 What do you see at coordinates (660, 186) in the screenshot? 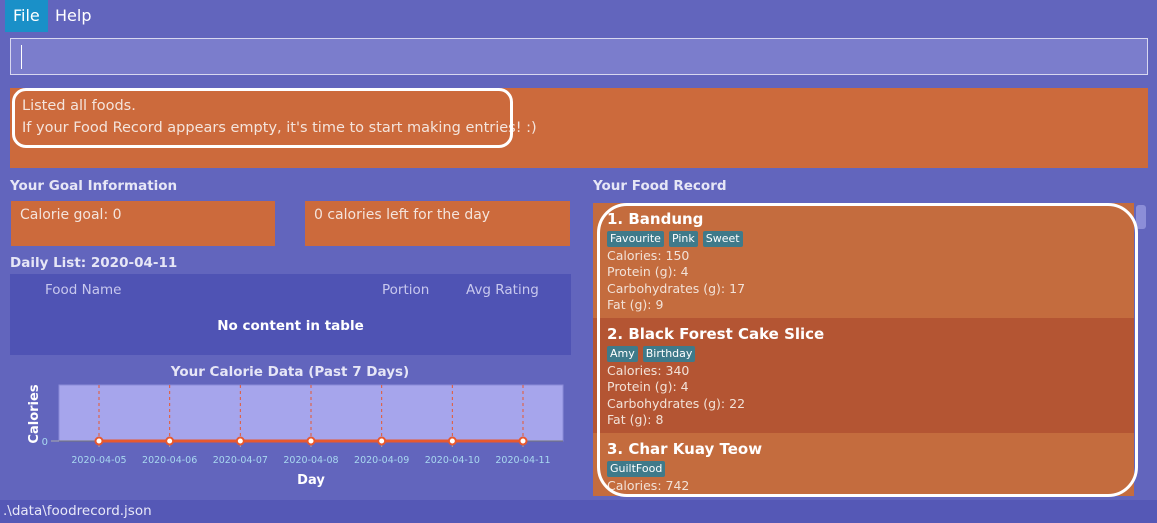
I see `record-header: Your Food Record` at bounding box center [660, 186].